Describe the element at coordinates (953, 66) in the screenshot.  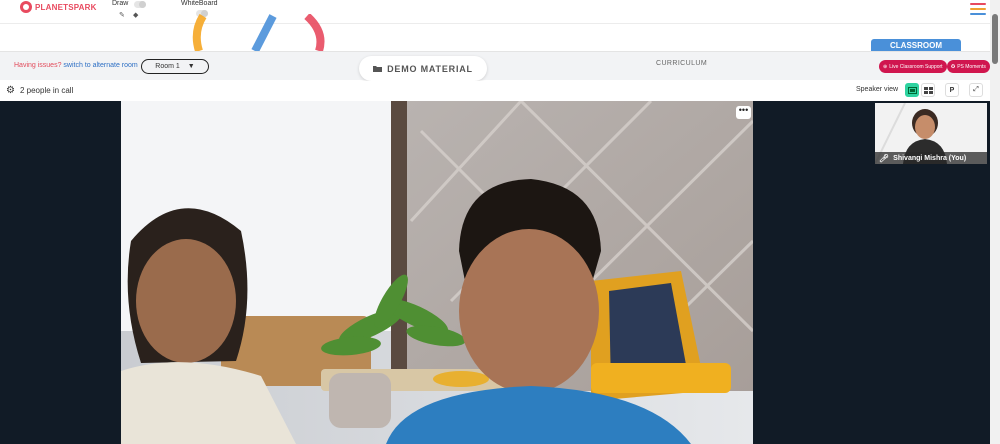
I see `star-icon: ✪` at that location.